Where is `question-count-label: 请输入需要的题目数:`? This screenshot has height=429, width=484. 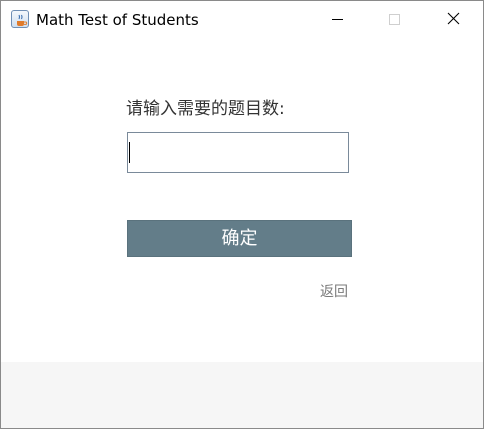 question-count-label: 请输入需要的题目数: is located at coordinates (205, 109).